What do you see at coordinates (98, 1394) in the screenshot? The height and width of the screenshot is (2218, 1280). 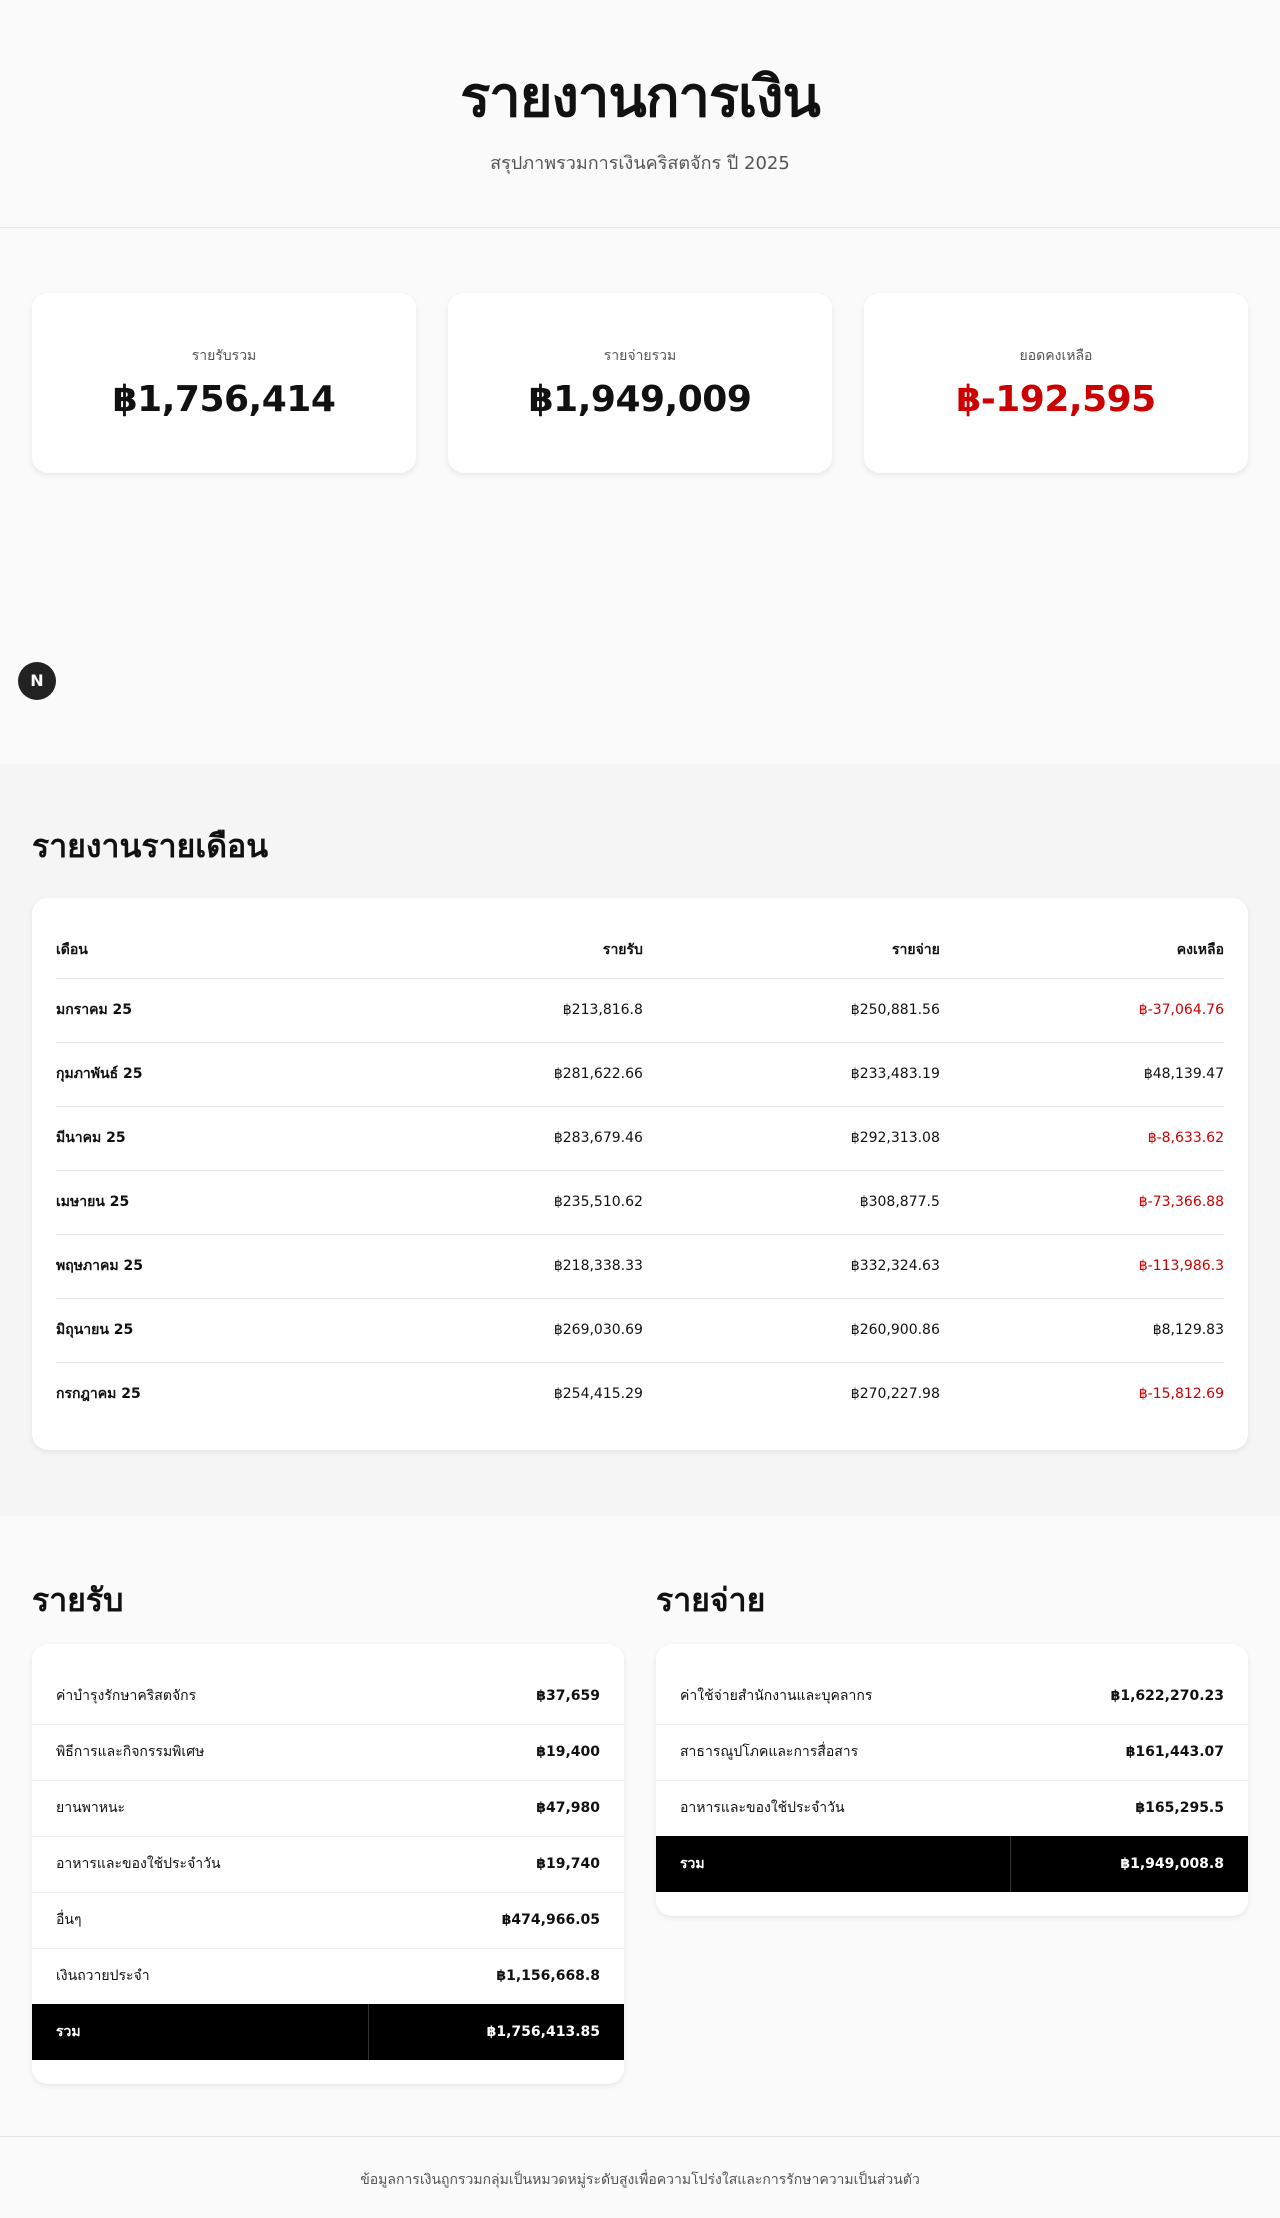 I see `month-cell: กรกฎาคม 25` at bounding box center [98, 1394].